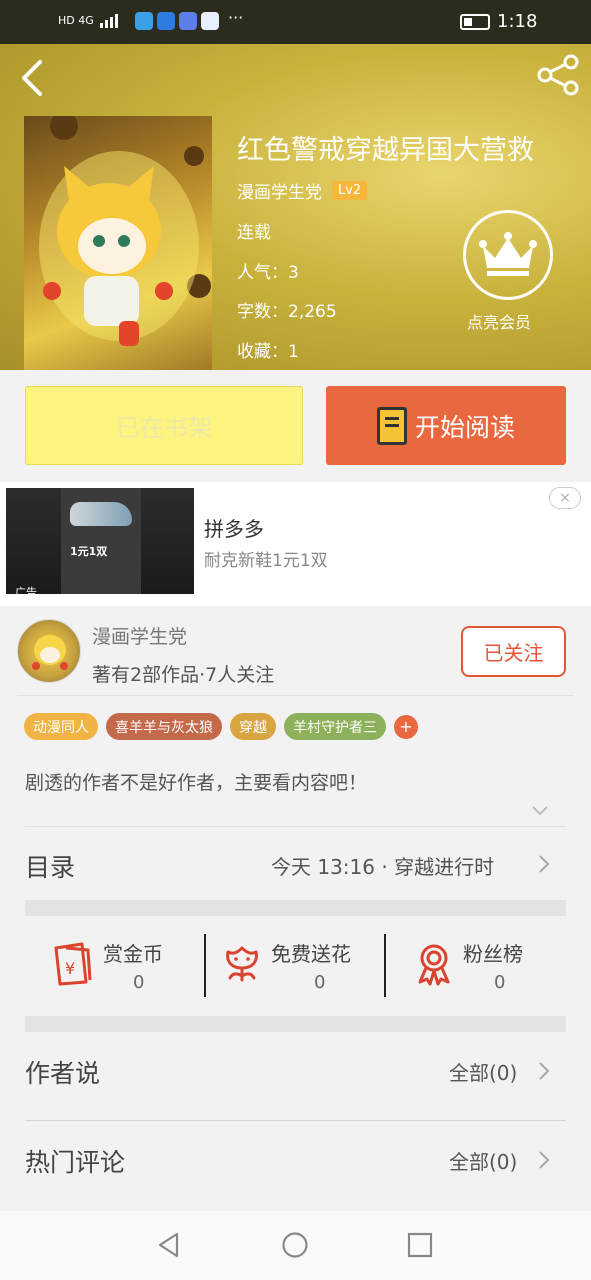  Describe the element at coordinates (33, 78) in the screenshot. I see `back-arrow-icon` at that location.